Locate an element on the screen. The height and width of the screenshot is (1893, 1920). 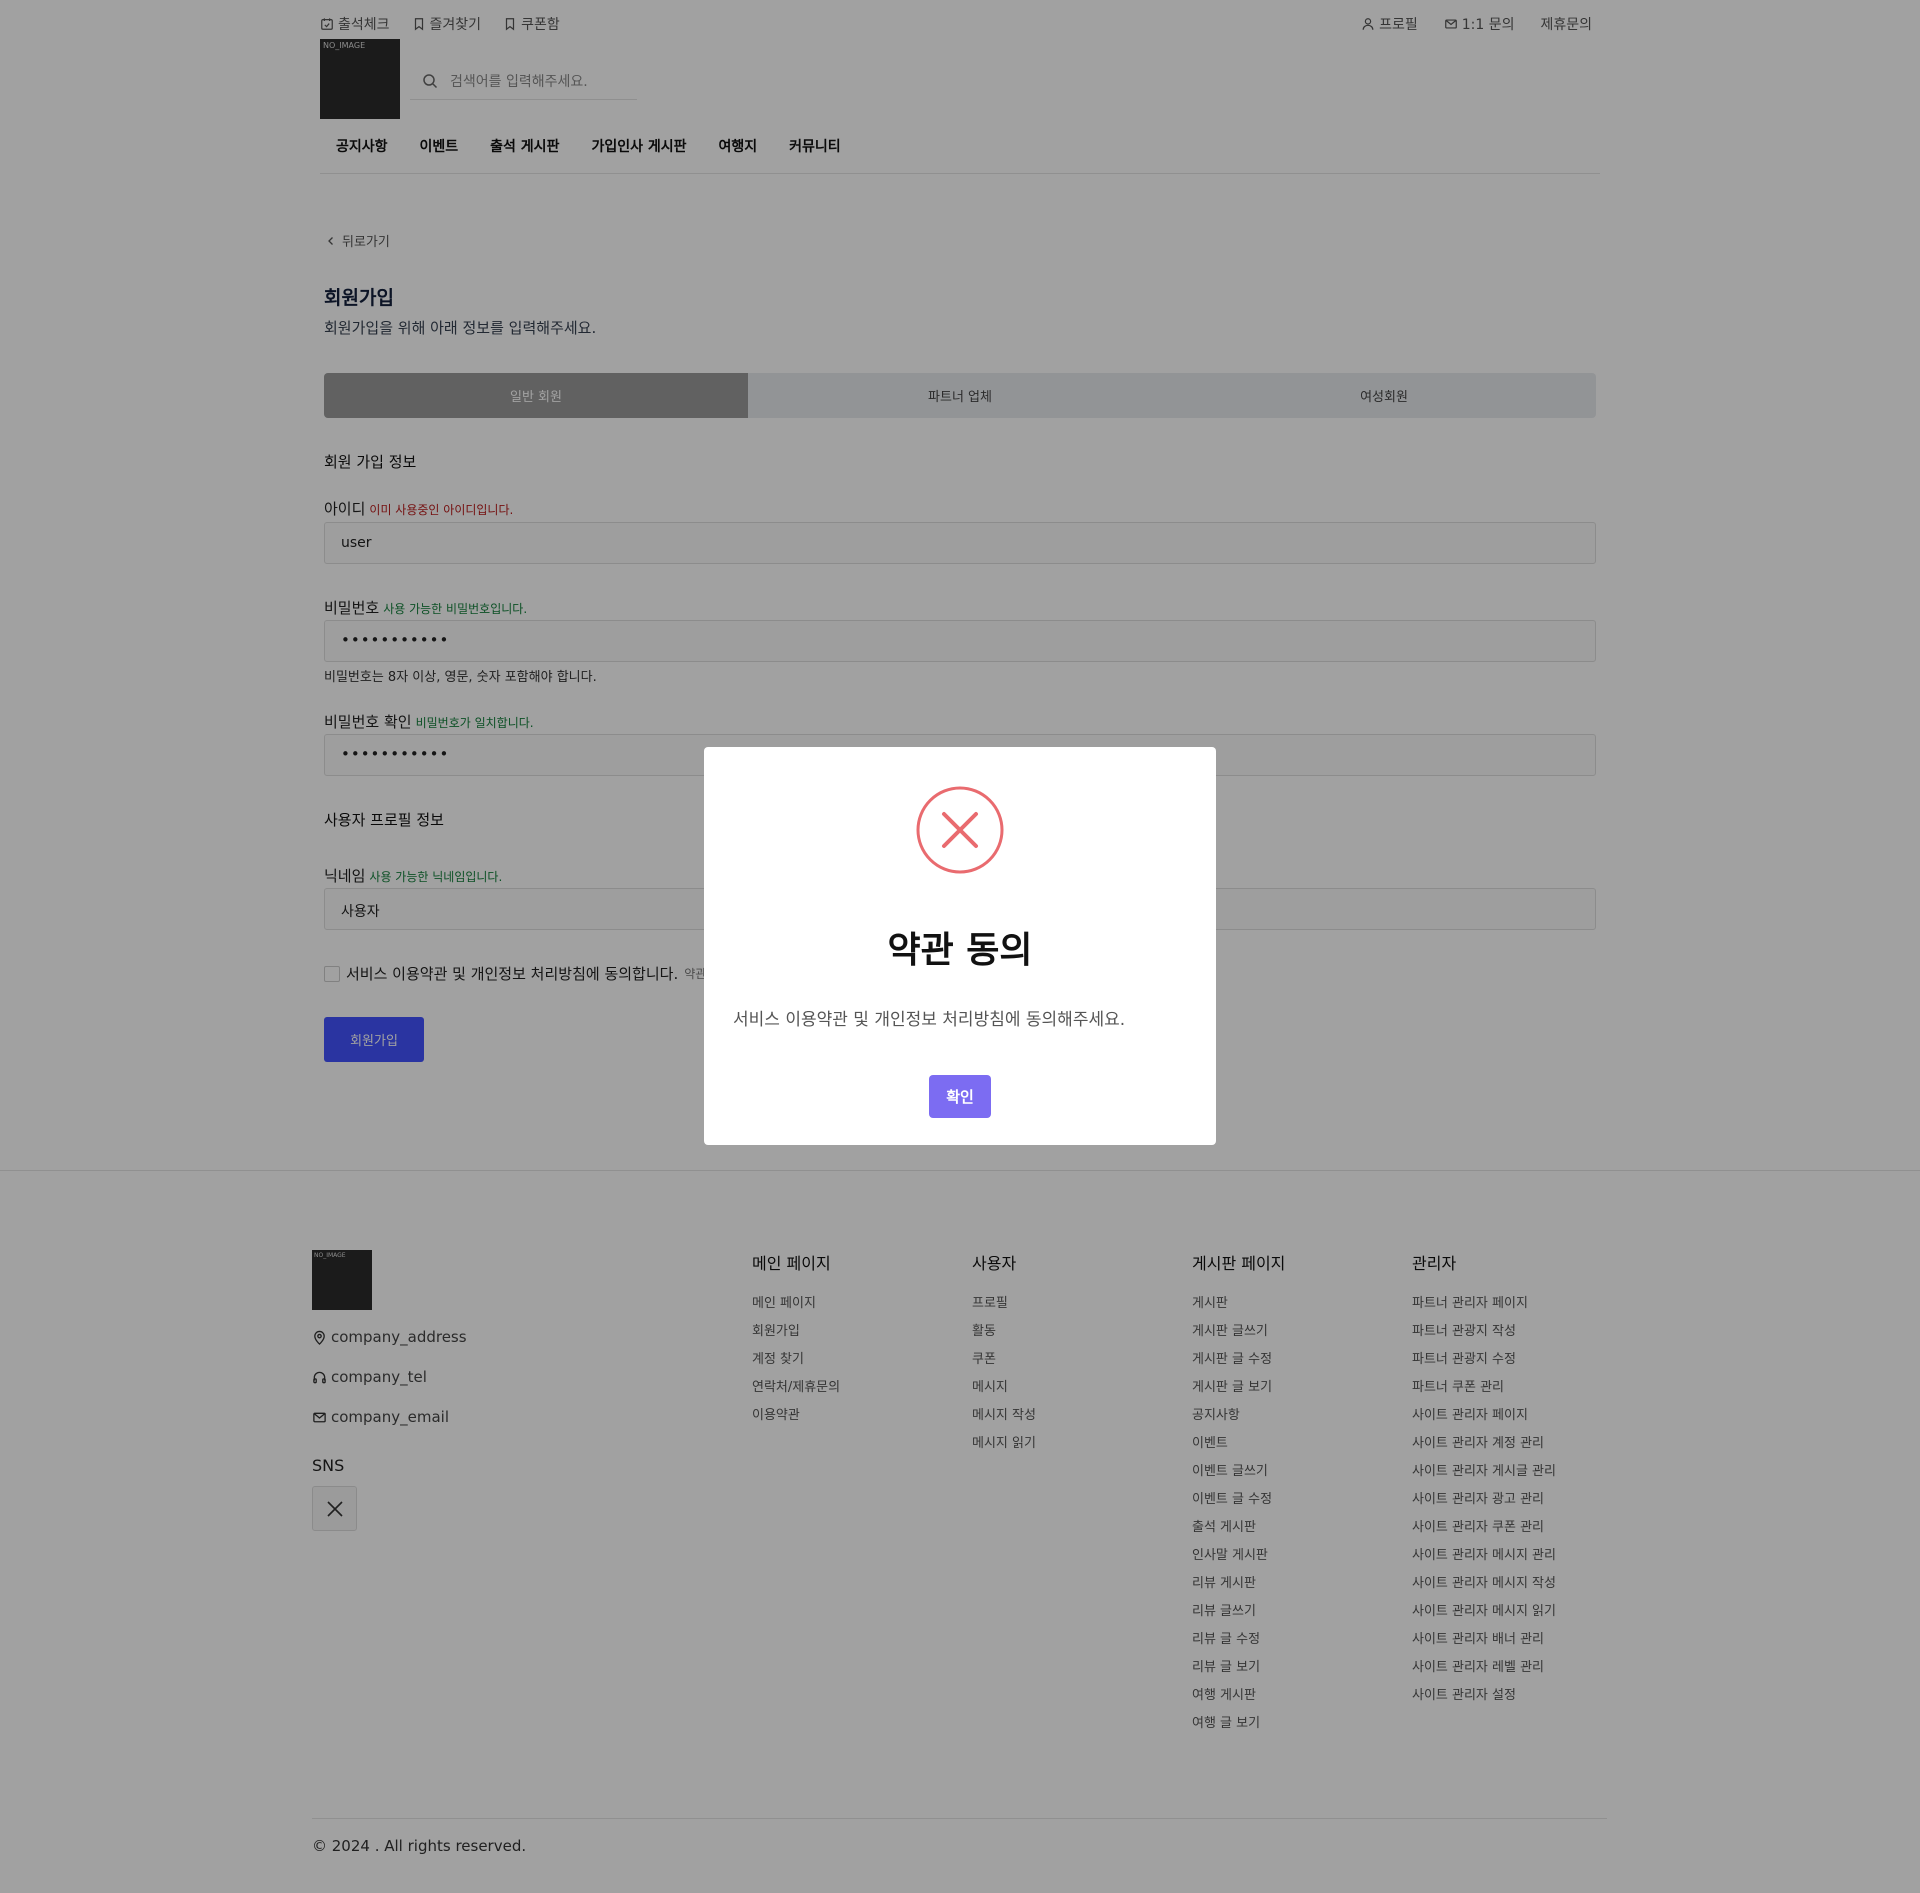
dialog-message: 서비스 이용약관 및 개인정보 처리방침에 동의해주세요. is located at coordinates (929, 1020).